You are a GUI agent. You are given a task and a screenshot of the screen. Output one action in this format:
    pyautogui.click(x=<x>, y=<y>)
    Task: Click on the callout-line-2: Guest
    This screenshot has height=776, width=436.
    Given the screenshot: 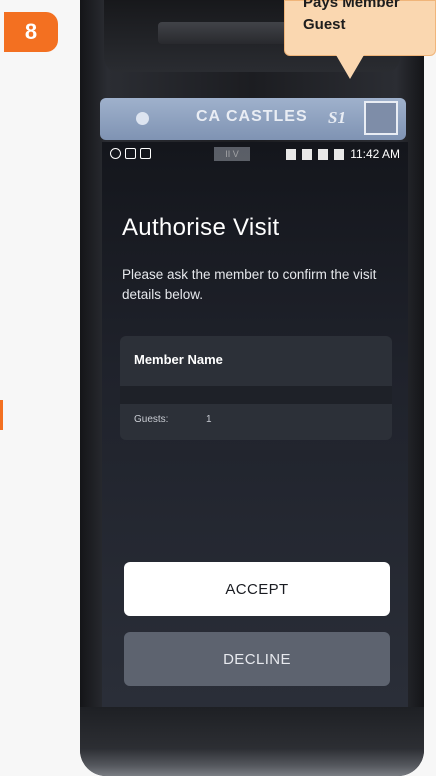 What is the action you would take?
    pyautogui.click(x=324, y=24)
    